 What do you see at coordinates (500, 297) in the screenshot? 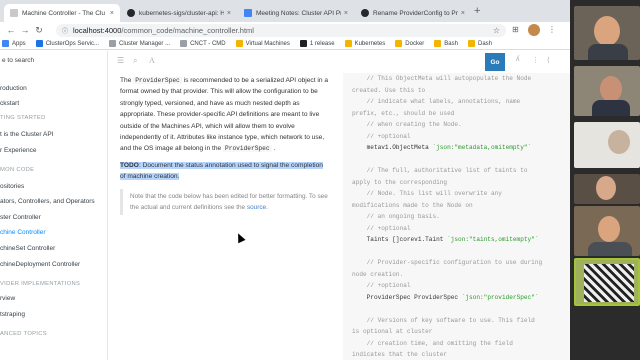
I see `code-struct-tag: `json:"providerSpec"`` at bounding box center [500, 297].